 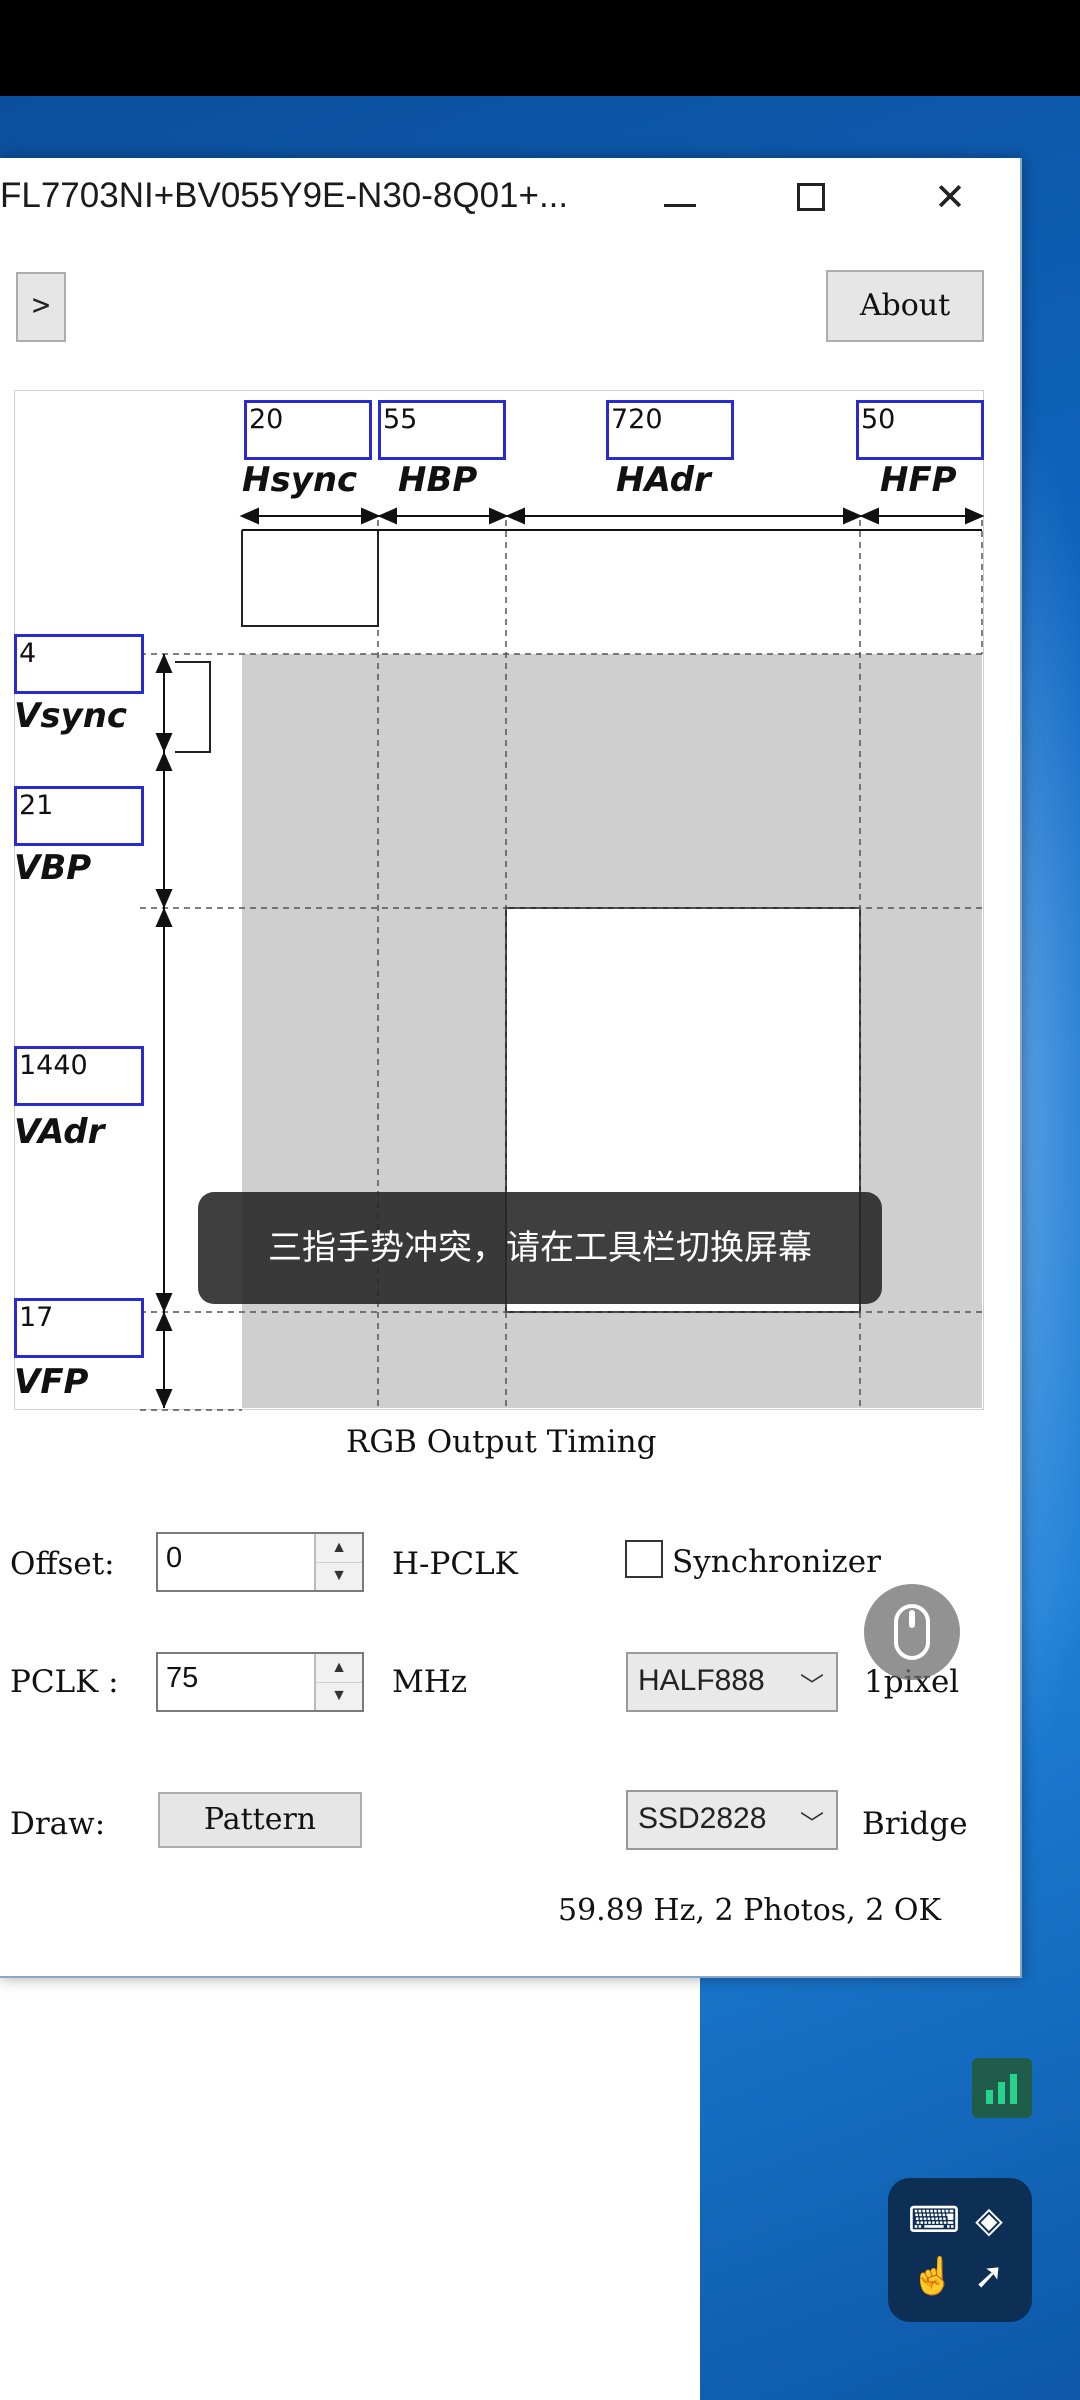 I want to click on pclk-value: 75, so click(x=182, y=1678).